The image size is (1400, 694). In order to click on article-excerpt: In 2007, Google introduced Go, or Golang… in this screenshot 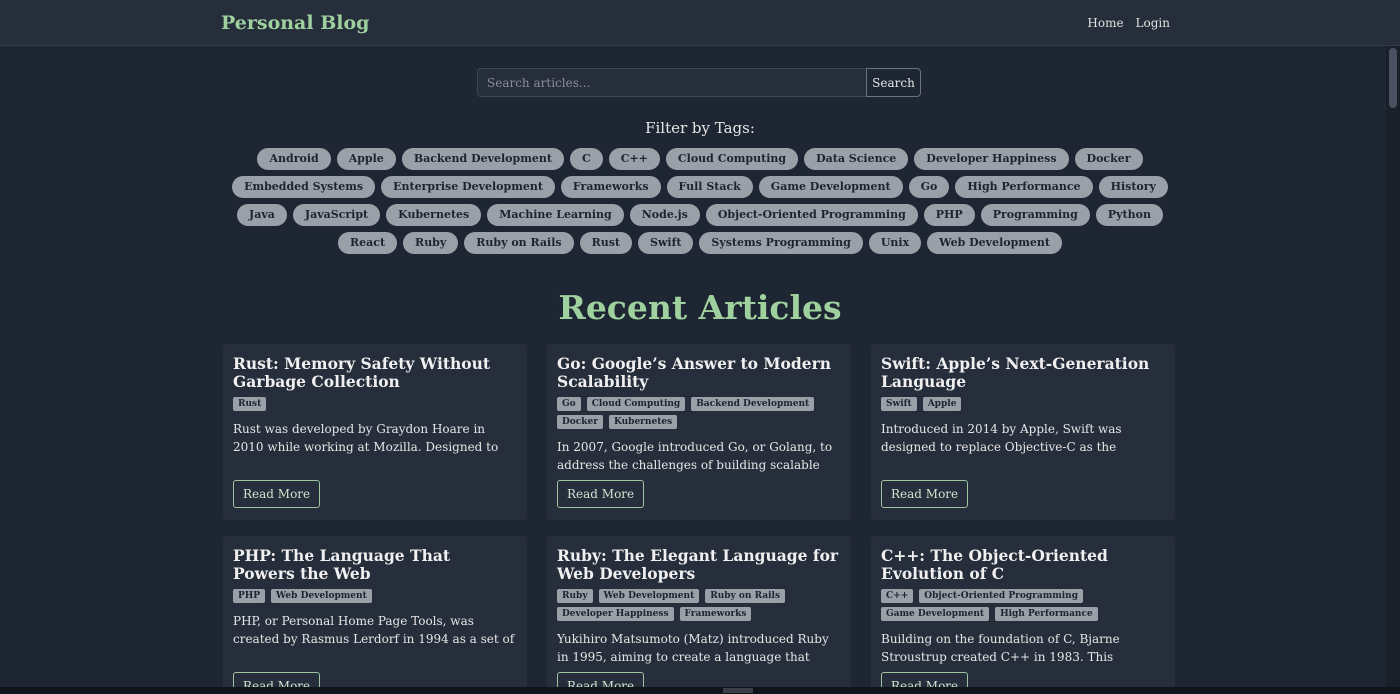, I will do `click(695, 456)`.